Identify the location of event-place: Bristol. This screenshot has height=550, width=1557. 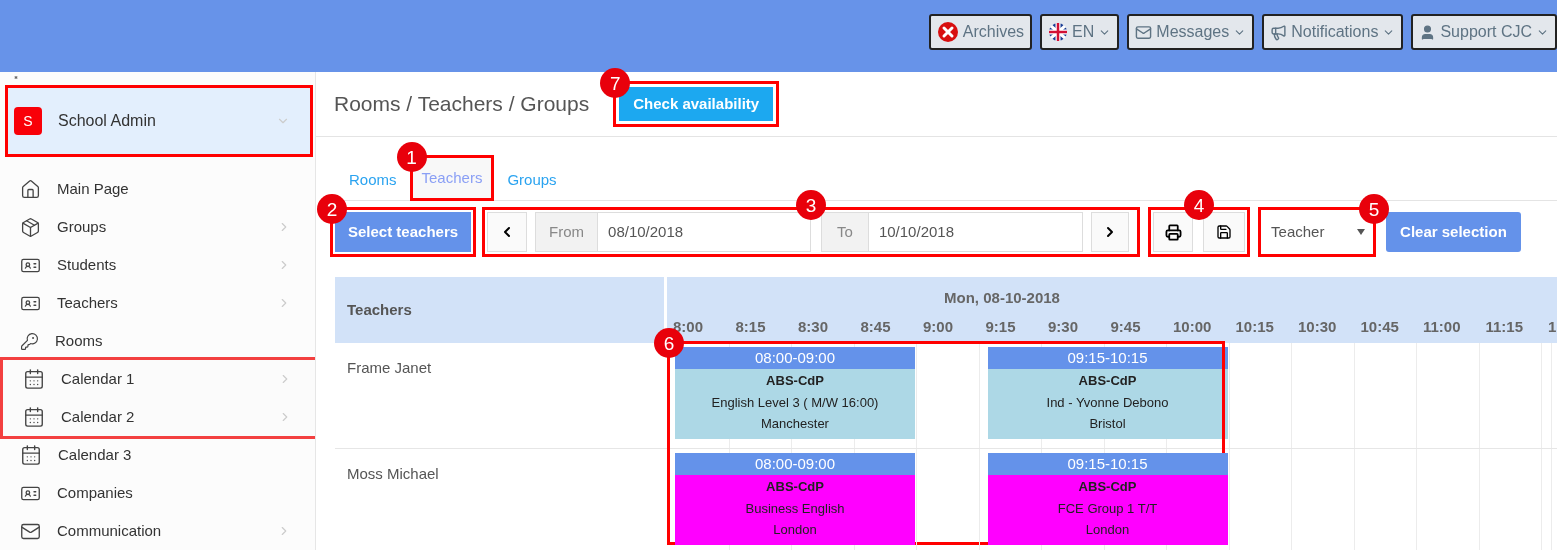
(1107, 424).